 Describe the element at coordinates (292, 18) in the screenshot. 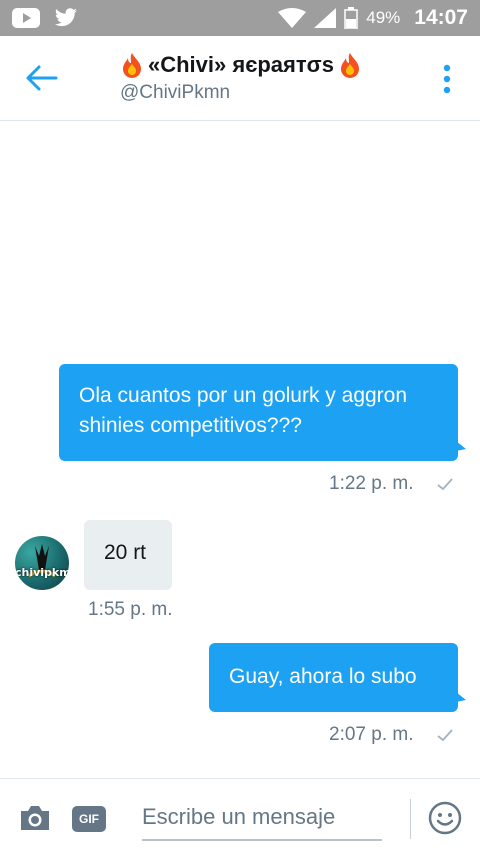

I see `wifi-icon` at that location.